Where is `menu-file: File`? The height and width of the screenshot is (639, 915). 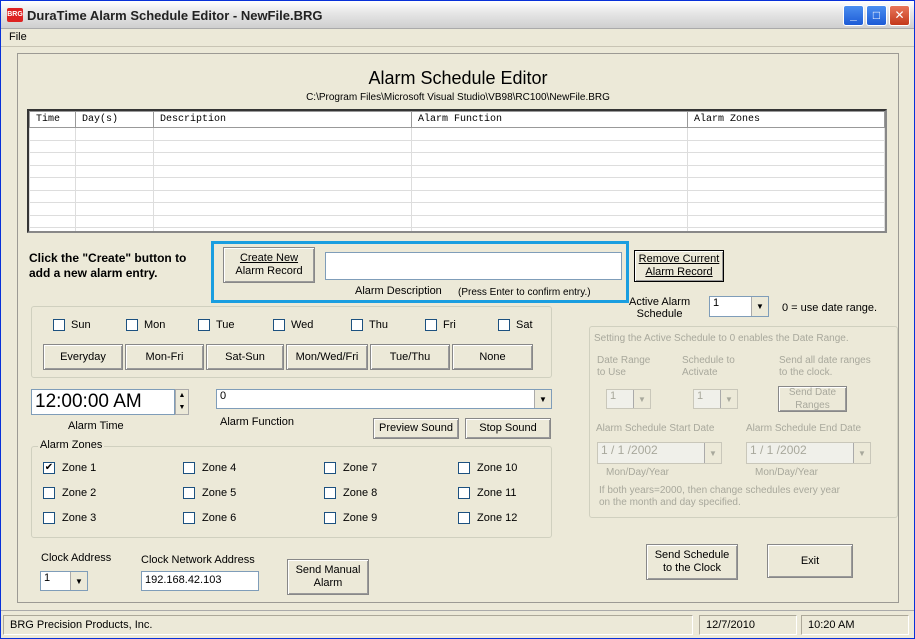
menu-file: File is located at coordinates (18, 37).